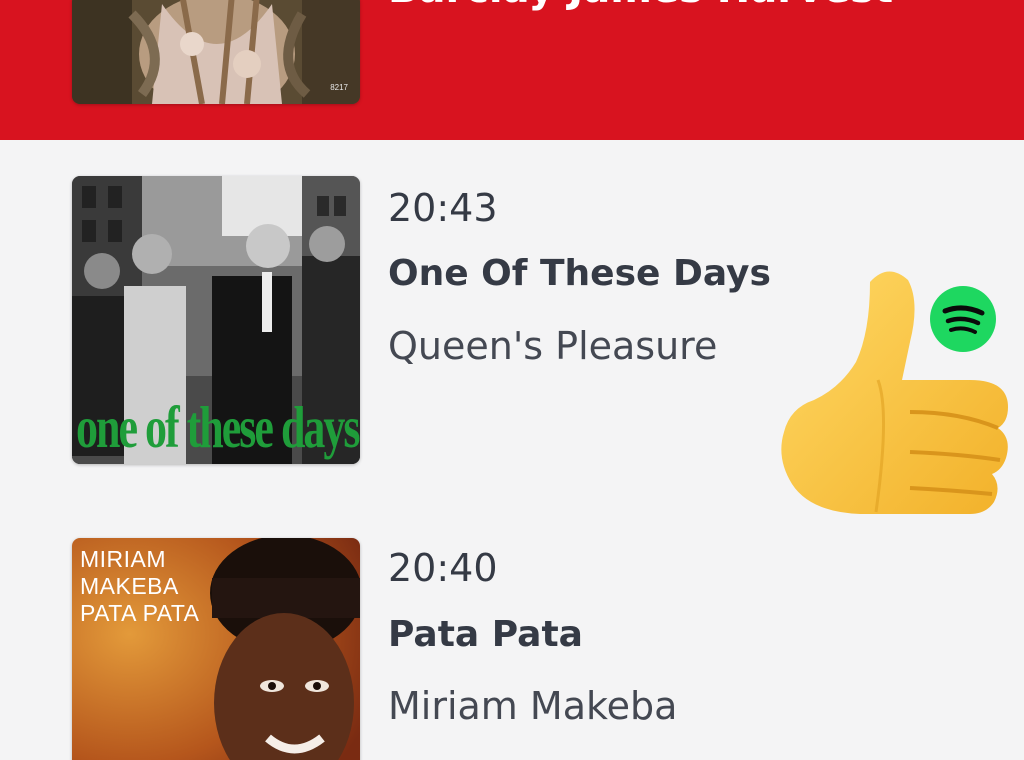  Describe the element at coordinates (123, 559) in the screenshot. I see `cover-artist-line-1: MIRIAM` at that location.